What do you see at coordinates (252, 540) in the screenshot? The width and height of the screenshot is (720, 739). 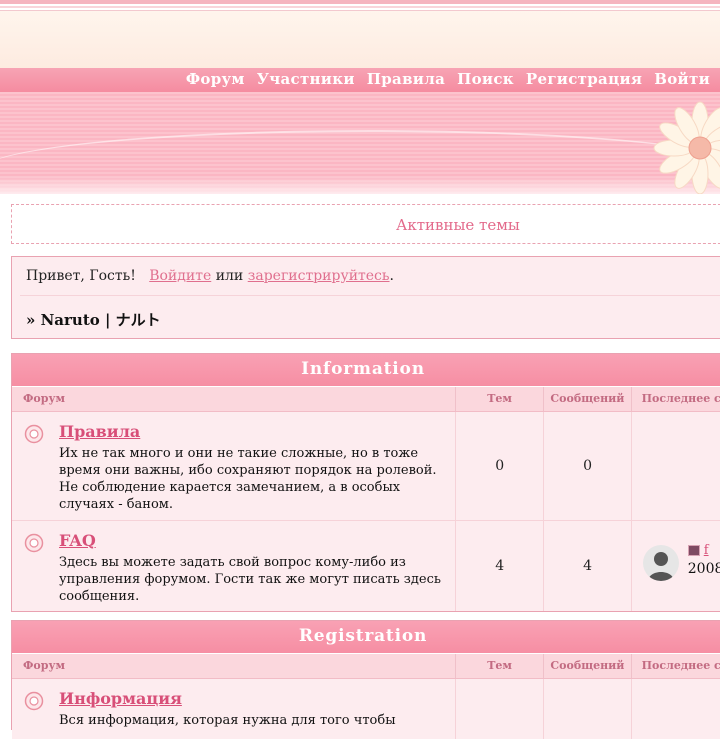 I see `forum-name-link: FAQ` at bounding box center [252, 540].